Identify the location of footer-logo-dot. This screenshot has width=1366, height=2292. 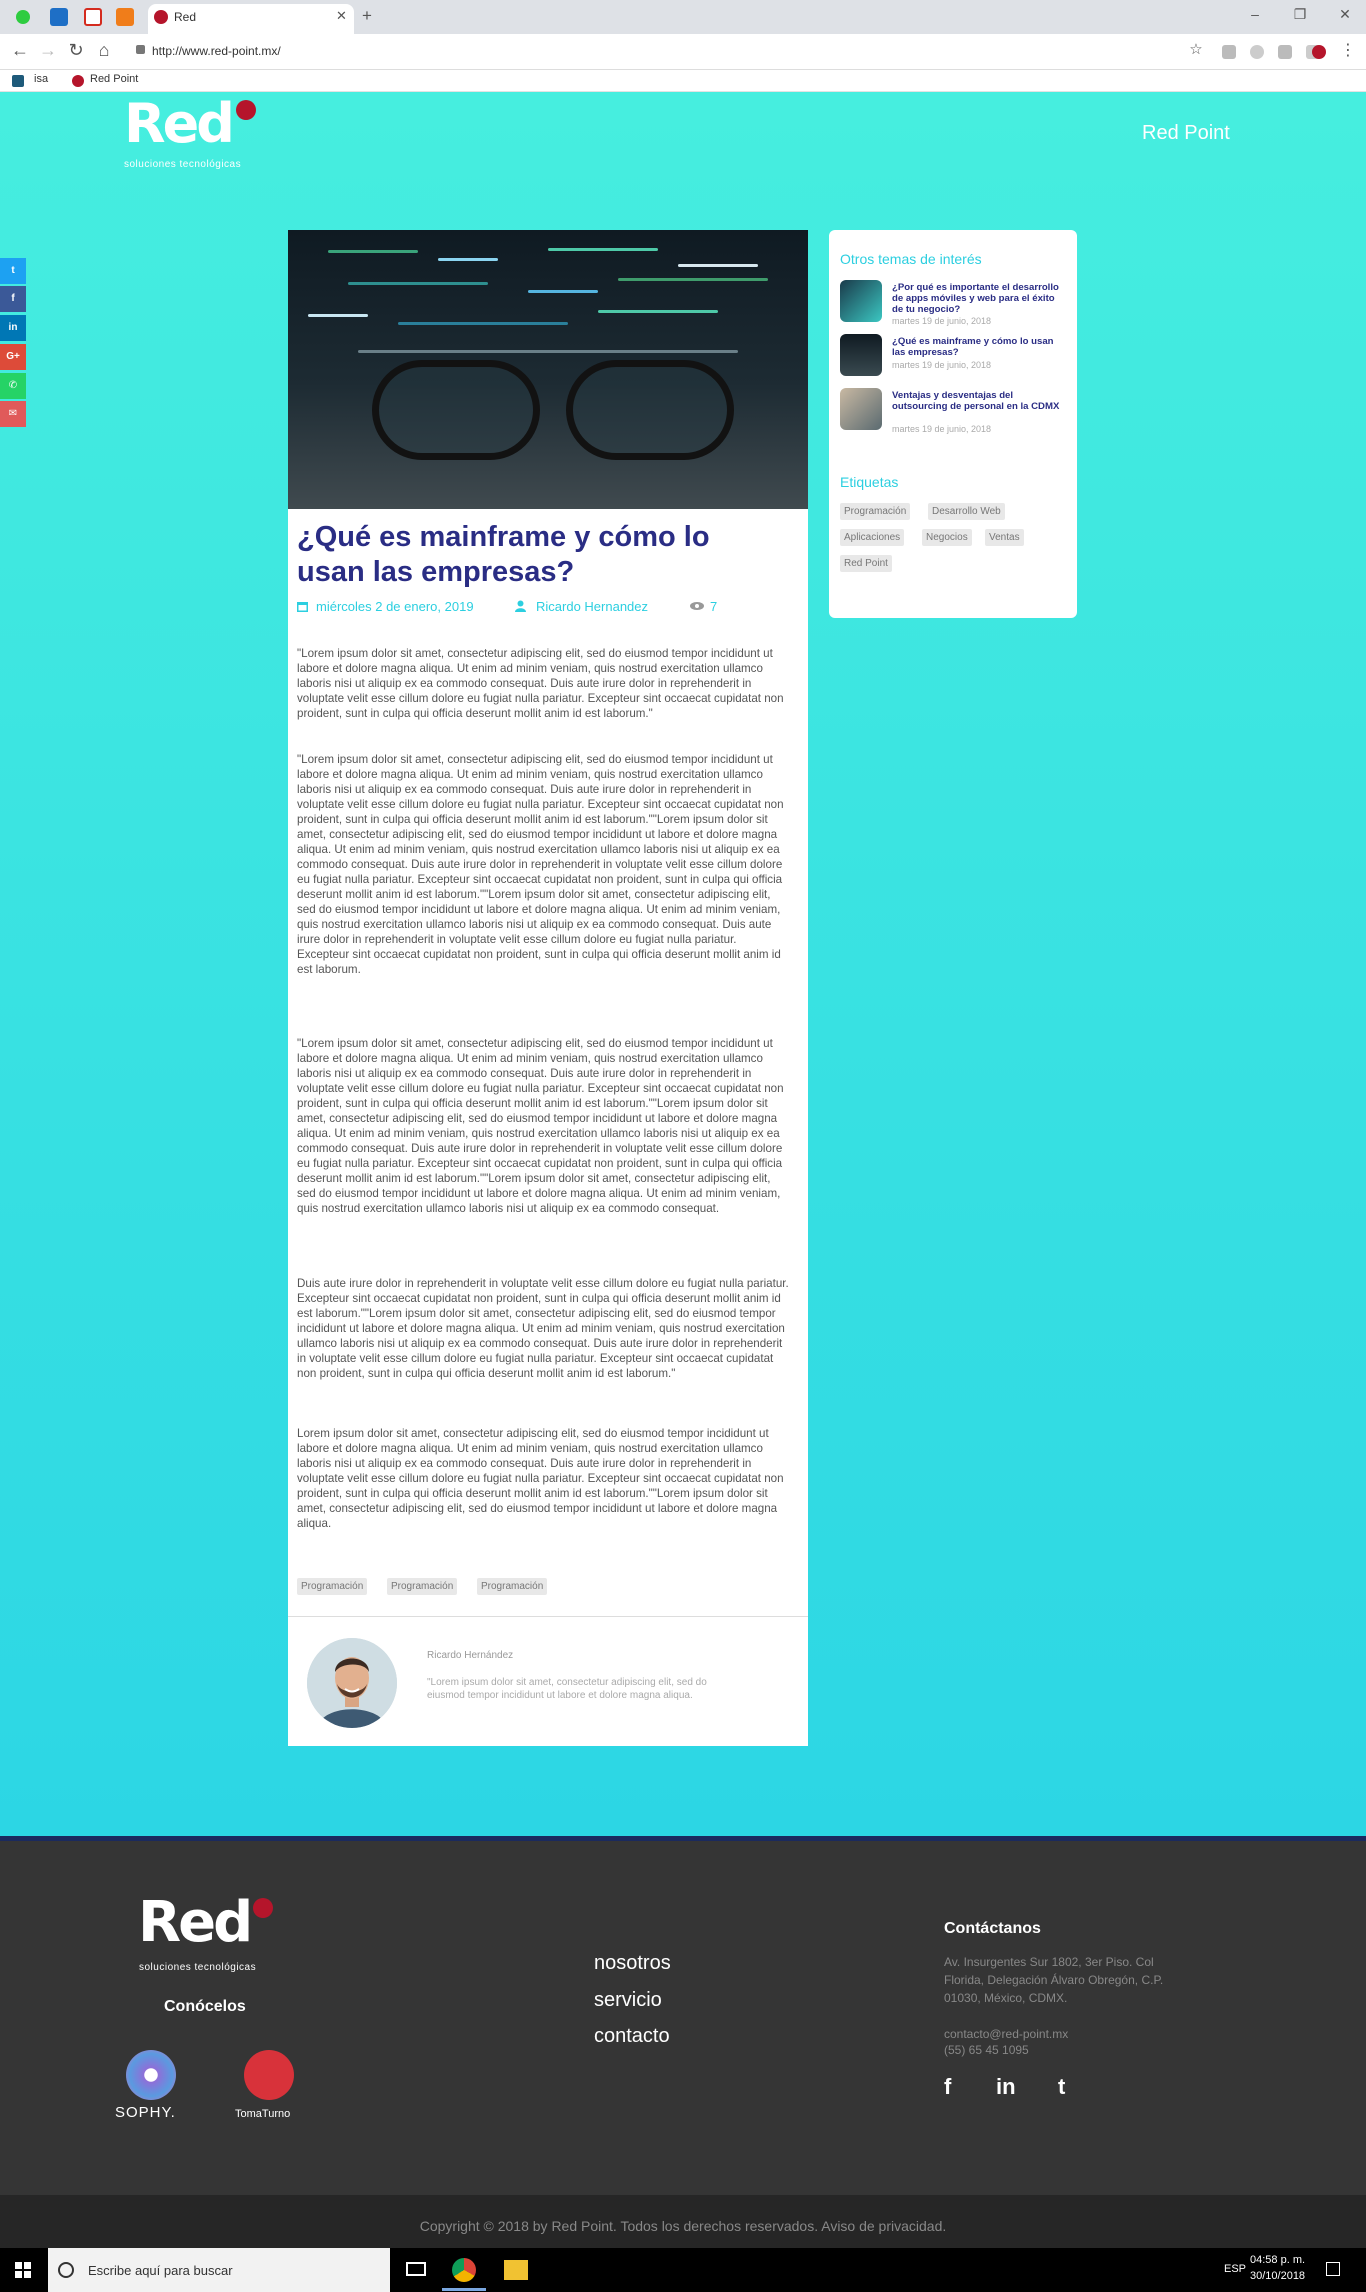
(263, 1908).